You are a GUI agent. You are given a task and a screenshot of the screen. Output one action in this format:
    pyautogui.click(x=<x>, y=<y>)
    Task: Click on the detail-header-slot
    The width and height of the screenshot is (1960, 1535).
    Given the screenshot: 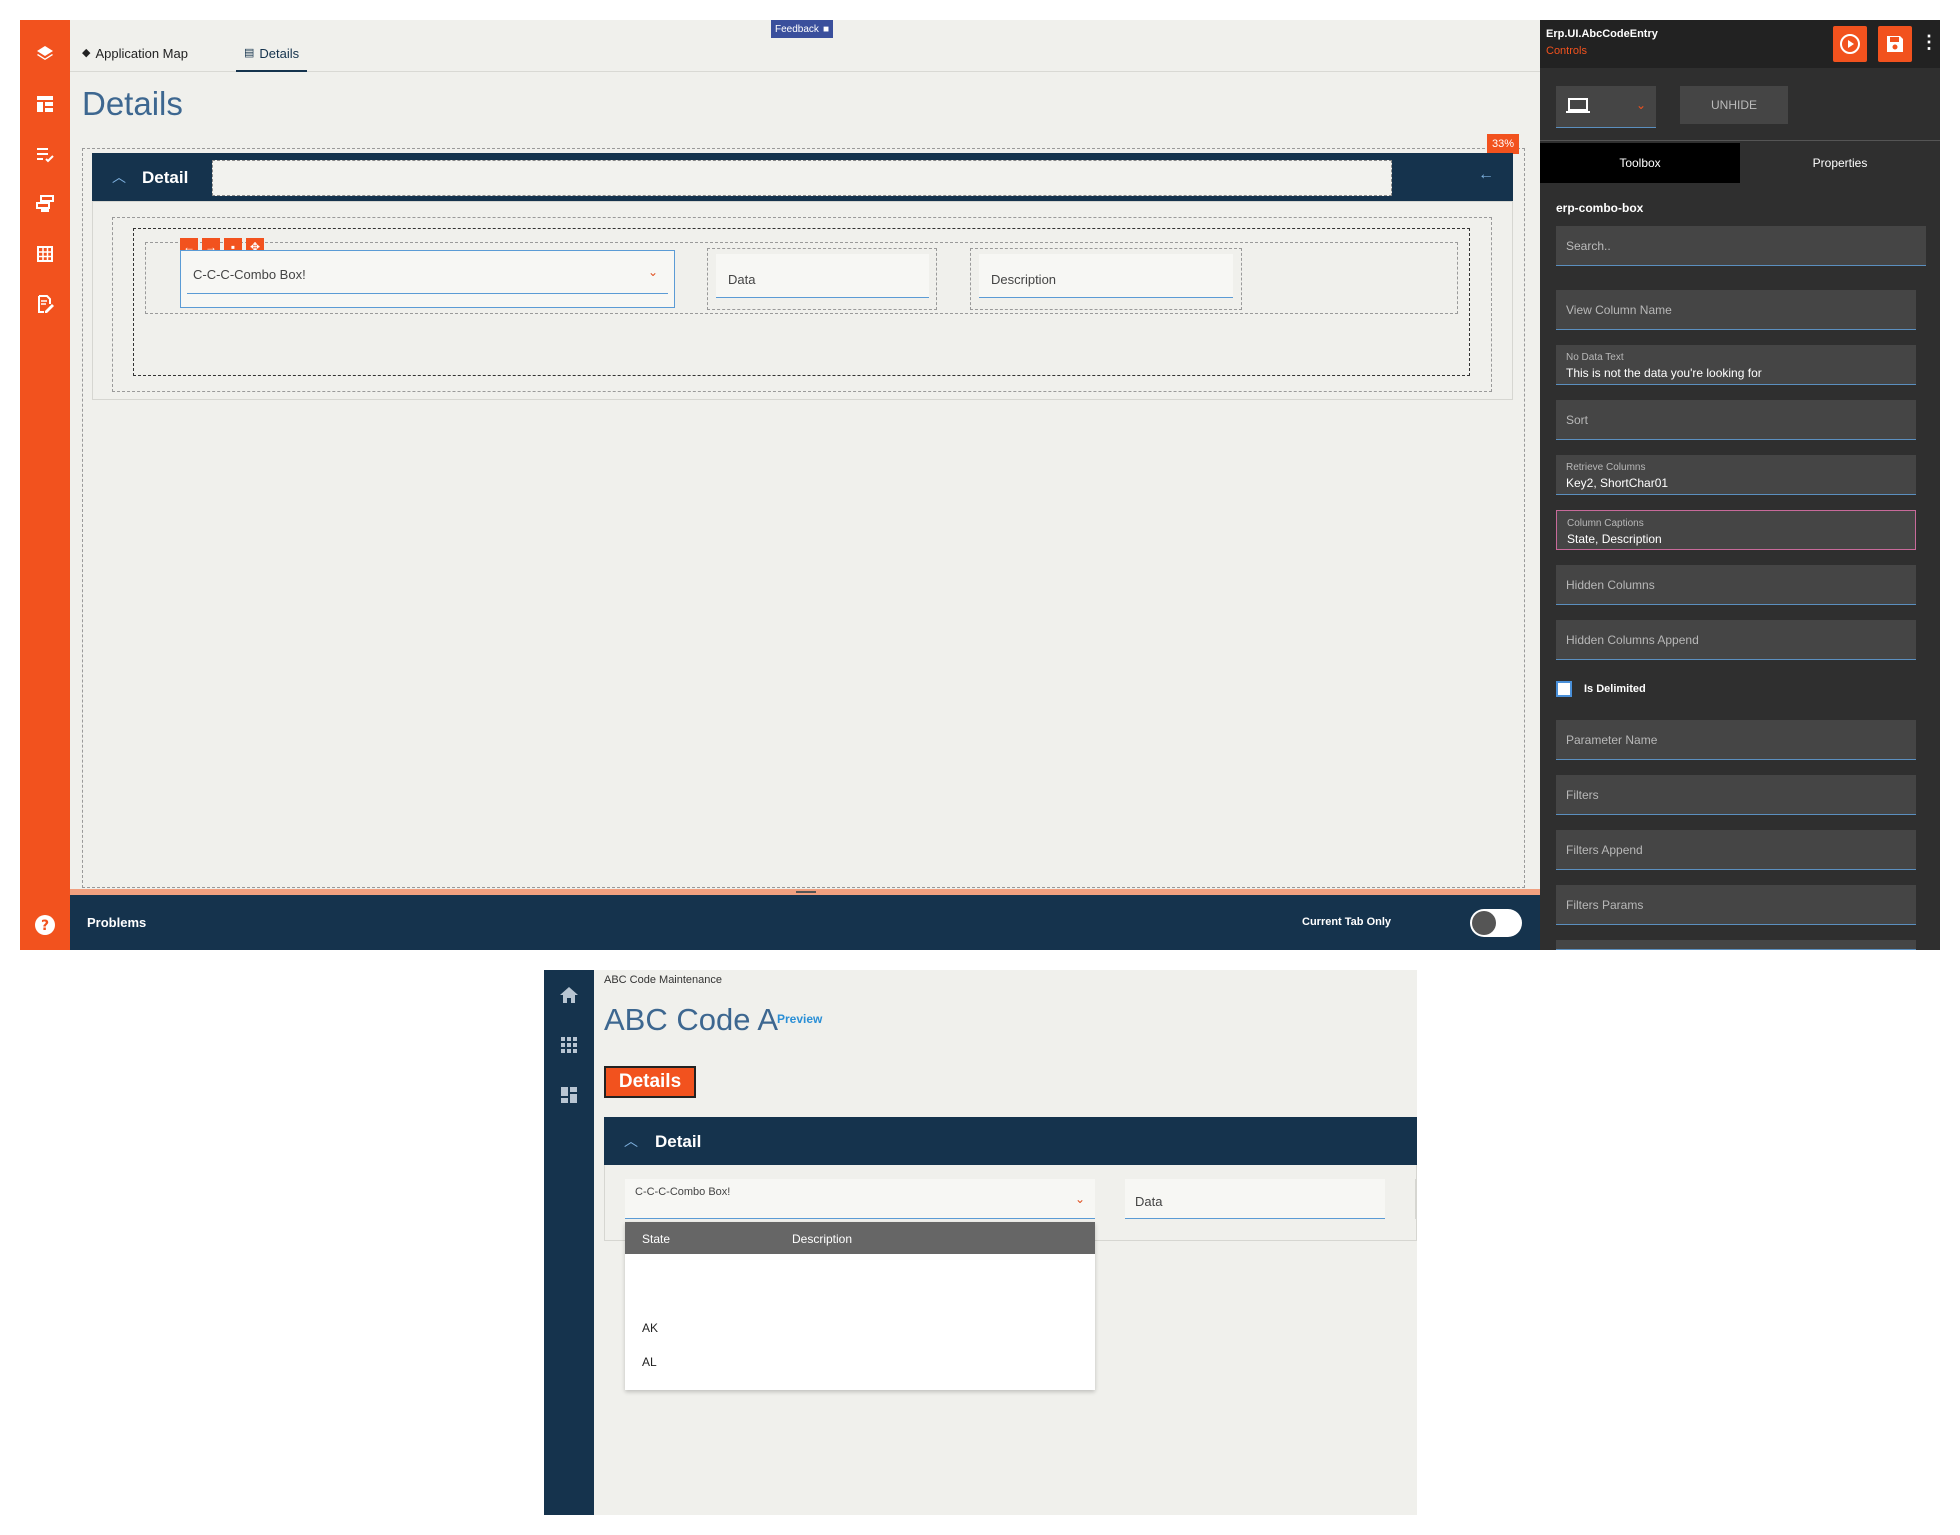 What is the action you would take?
    pyautogui.click(x=802, y=178)
    